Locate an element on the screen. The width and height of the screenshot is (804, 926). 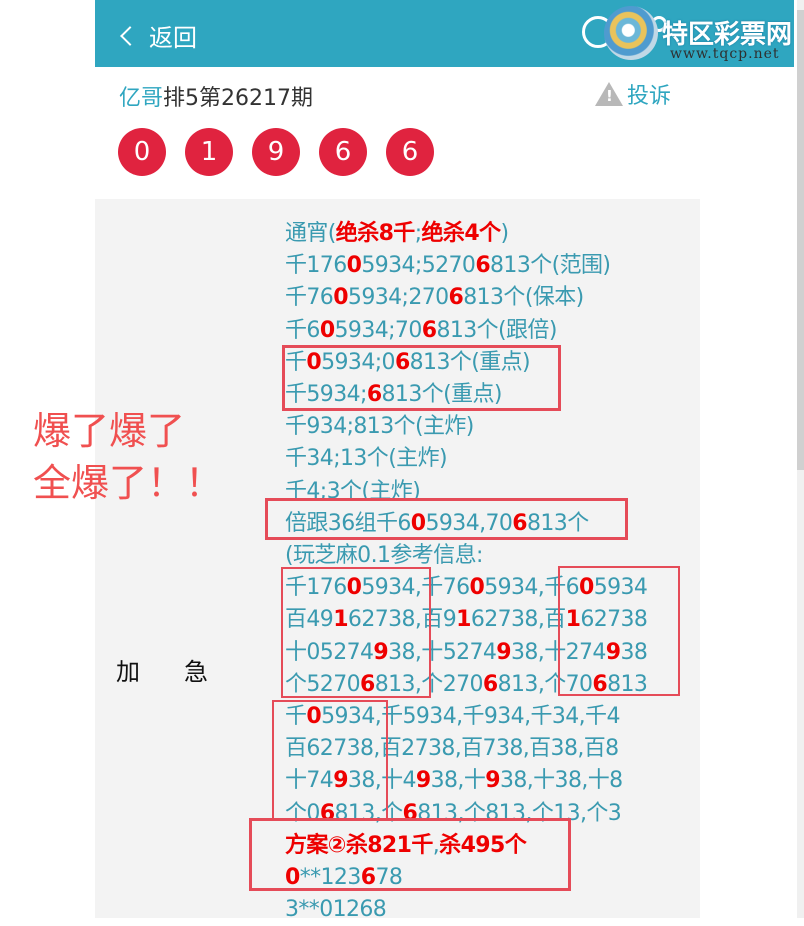
highlight-text: 绝杀8千 is located at coordinates (375, 233).